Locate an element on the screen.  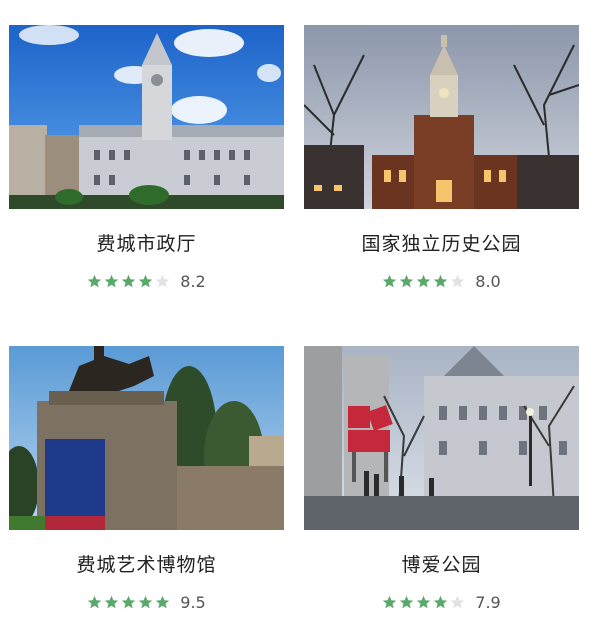
attraction-photo-museum-of-art is located at coordinates (146, 438).